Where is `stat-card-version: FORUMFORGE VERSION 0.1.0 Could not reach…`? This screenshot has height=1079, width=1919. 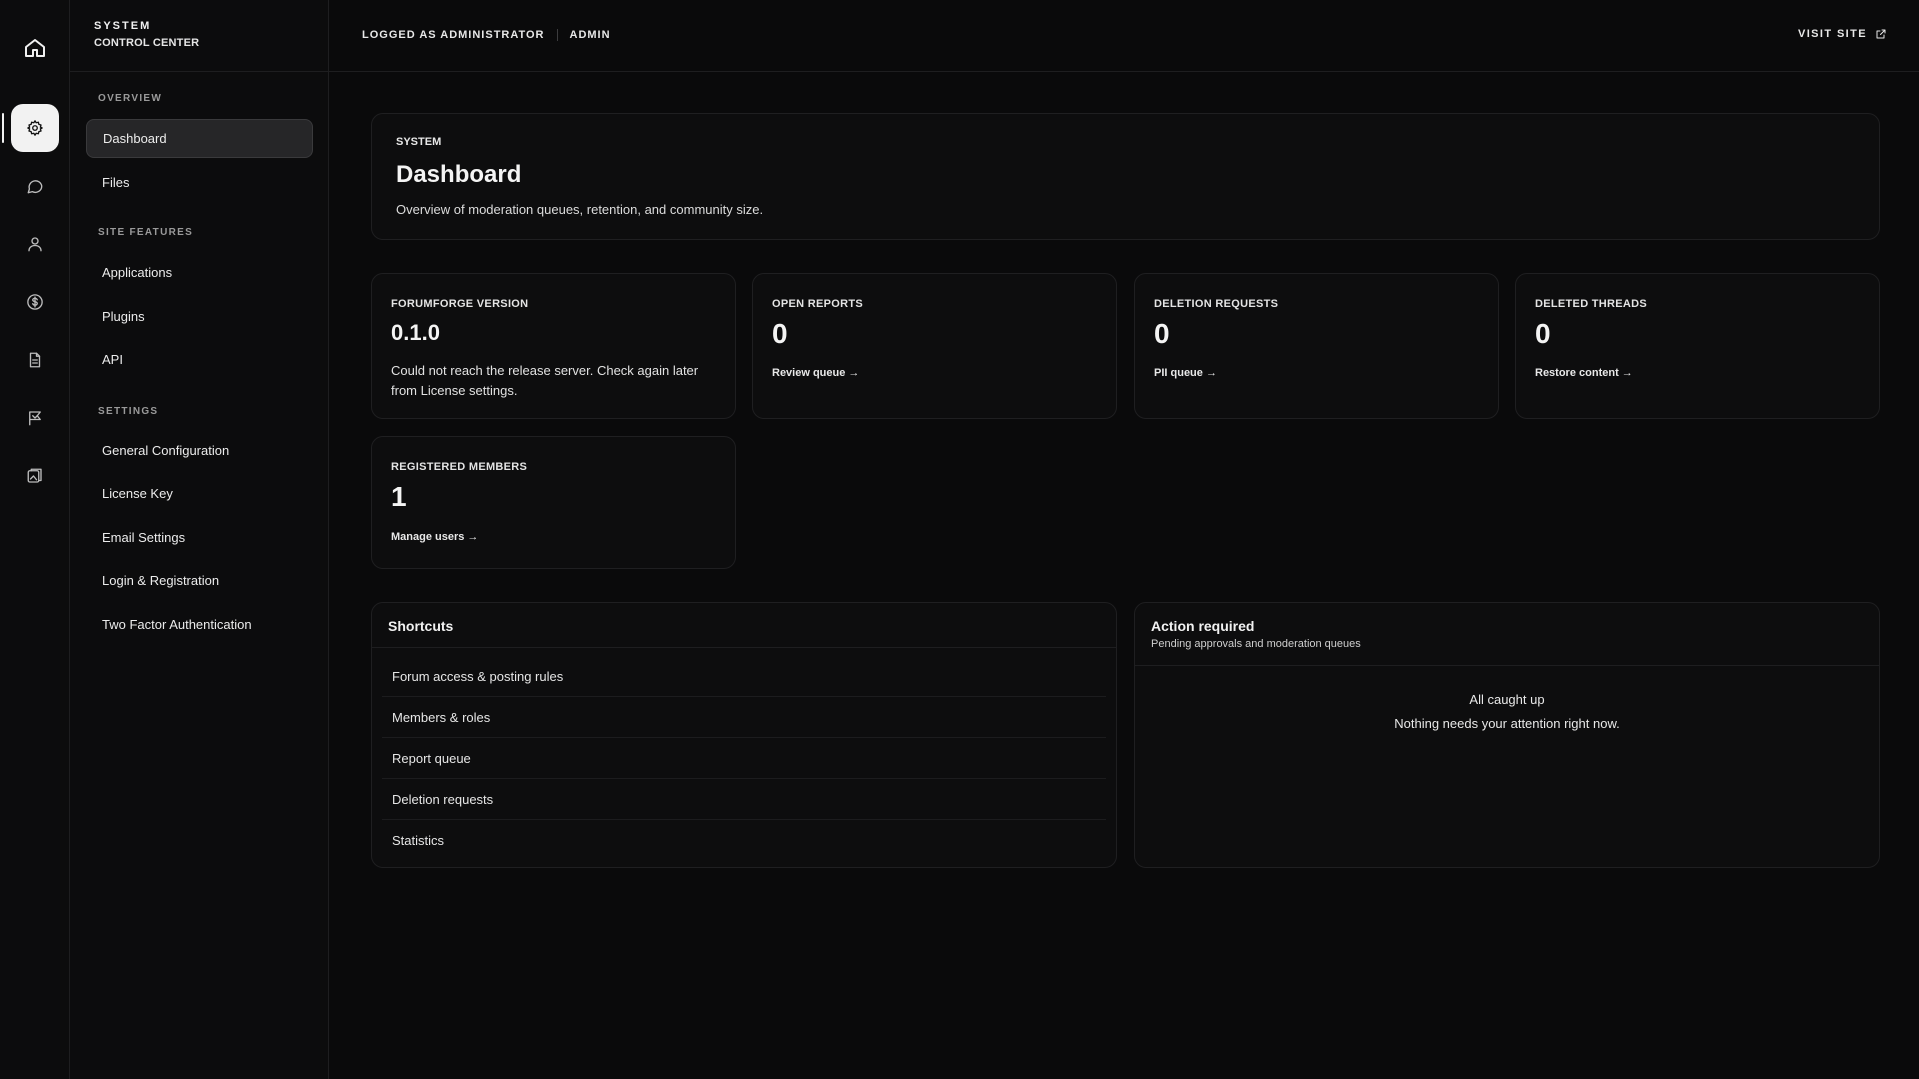 stat-card-version: FORUMFORGE VERSION 0.1.0 Could not reach… is located at coordinates (553, 346).